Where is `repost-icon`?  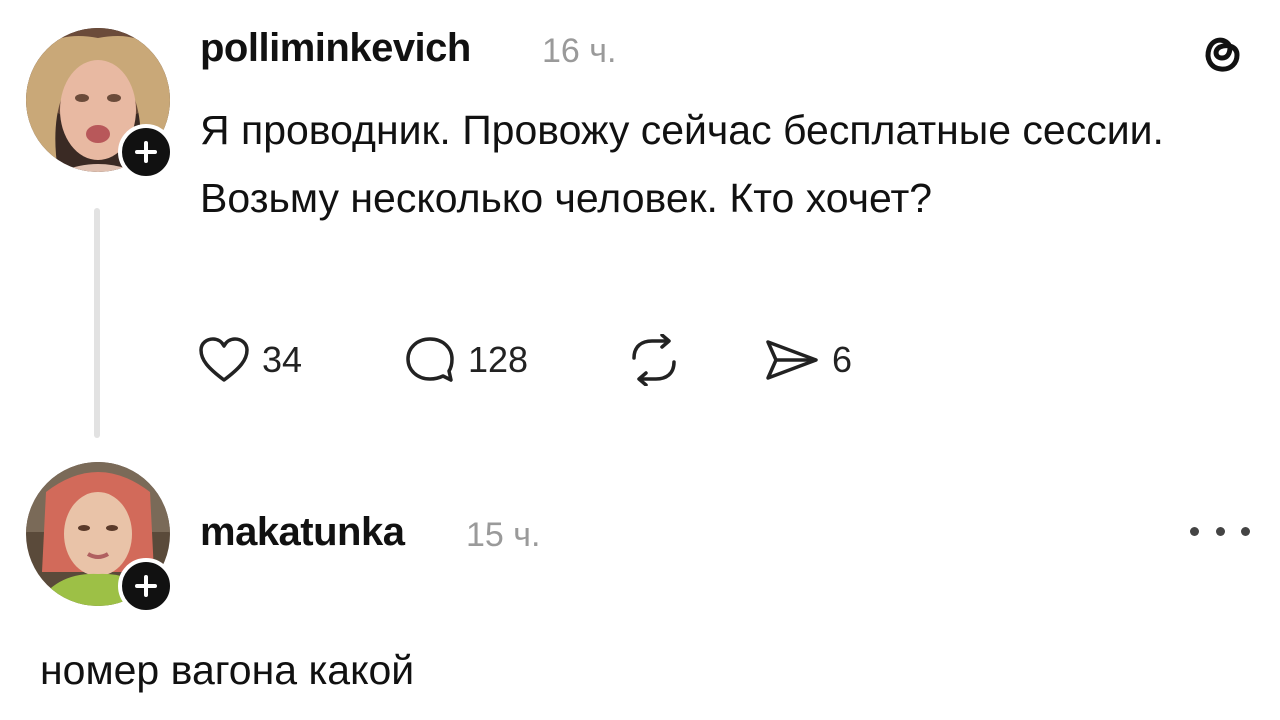 repost-icon is located at coordinates (654, 360).